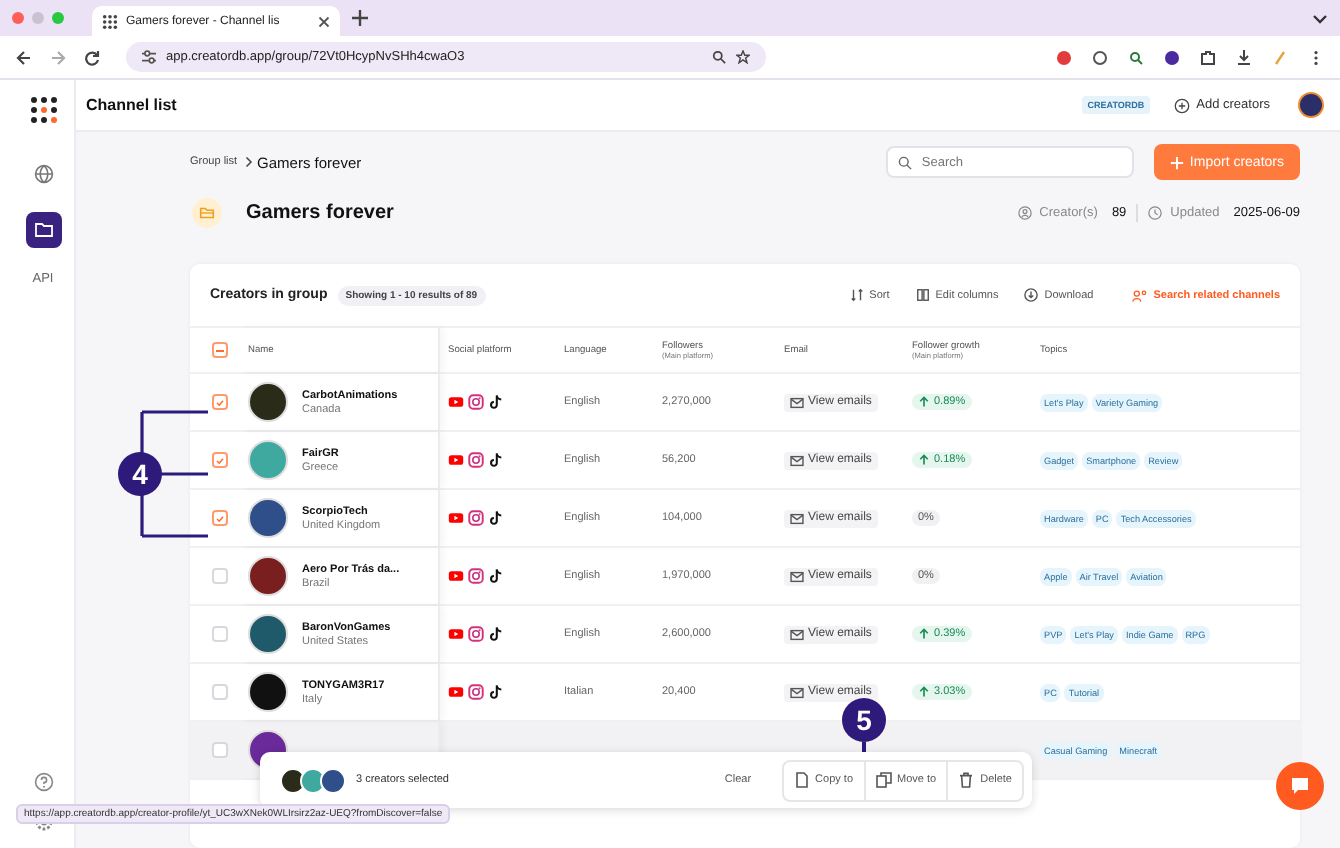 This screenshot has height=848, width=1340. What do you see at coordinates (320, 212) in the screenshot?
I see `group-title: Gamers forever` at bounding box center [320, 212].